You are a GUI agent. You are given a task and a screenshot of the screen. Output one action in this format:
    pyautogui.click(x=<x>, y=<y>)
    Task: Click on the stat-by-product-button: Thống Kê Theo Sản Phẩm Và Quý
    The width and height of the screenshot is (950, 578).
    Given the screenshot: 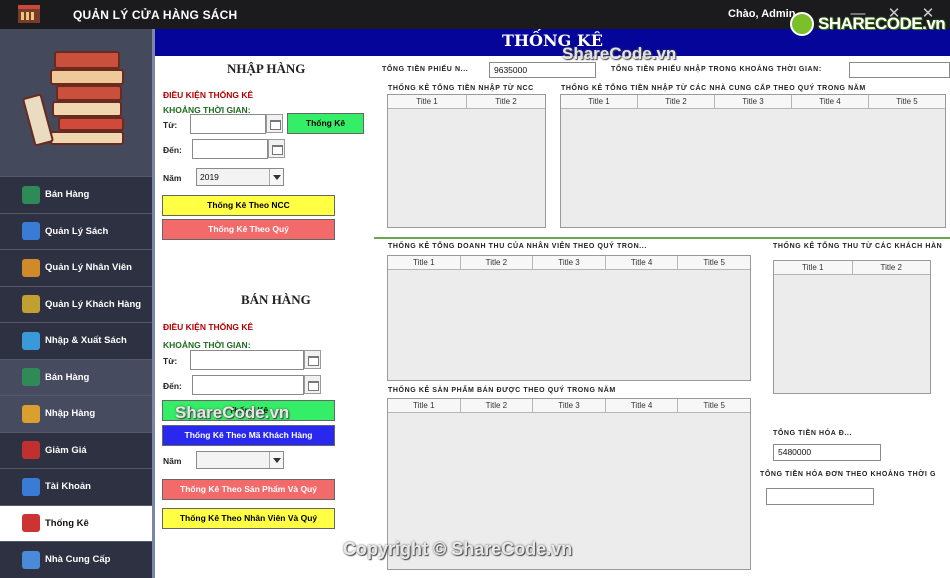 What is the action you would take?
    pyautogui.click(x=248, y=489)
    